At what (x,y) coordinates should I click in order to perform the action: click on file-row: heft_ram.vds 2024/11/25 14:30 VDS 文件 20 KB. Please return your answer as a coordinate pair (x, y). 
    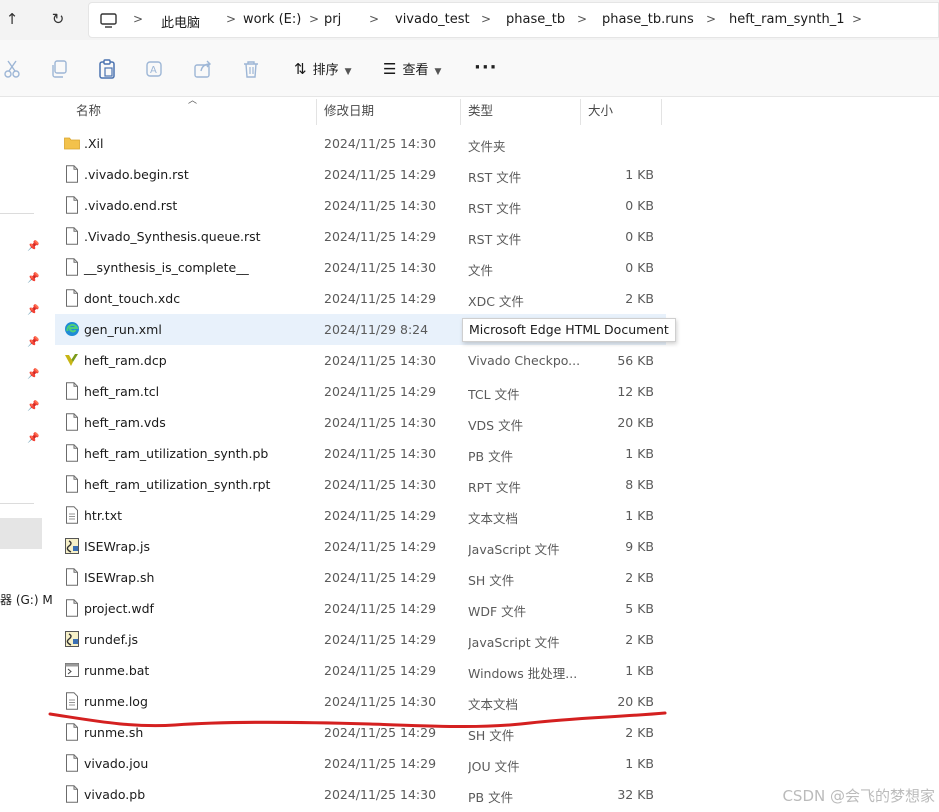
    Looking at the image, I should click on (358, 422).